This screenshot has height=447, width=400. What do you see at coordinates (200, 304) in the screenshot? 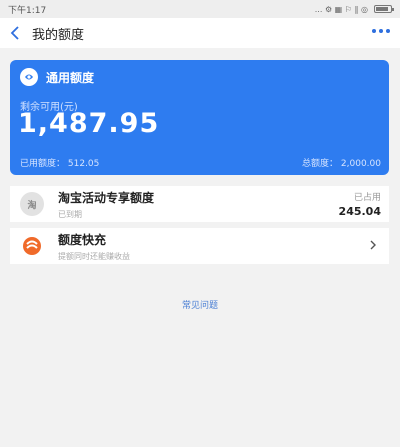
I see `faq-link: 常见问题` at bounding box center [200, 304].